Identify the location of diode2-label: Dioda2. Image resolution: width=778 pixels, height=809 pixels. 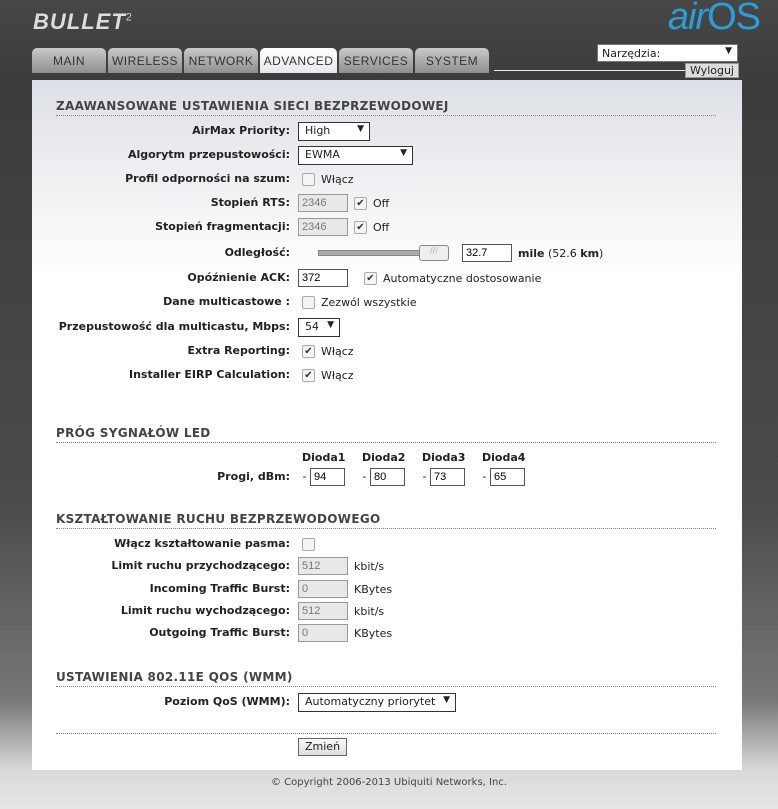
(384, 457).